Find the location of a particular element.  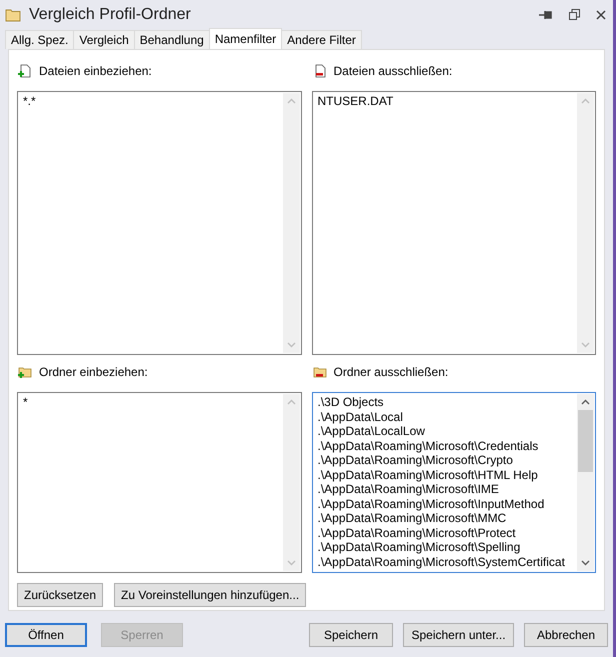

tab: Behandlung is located at coordinates (172, 39).